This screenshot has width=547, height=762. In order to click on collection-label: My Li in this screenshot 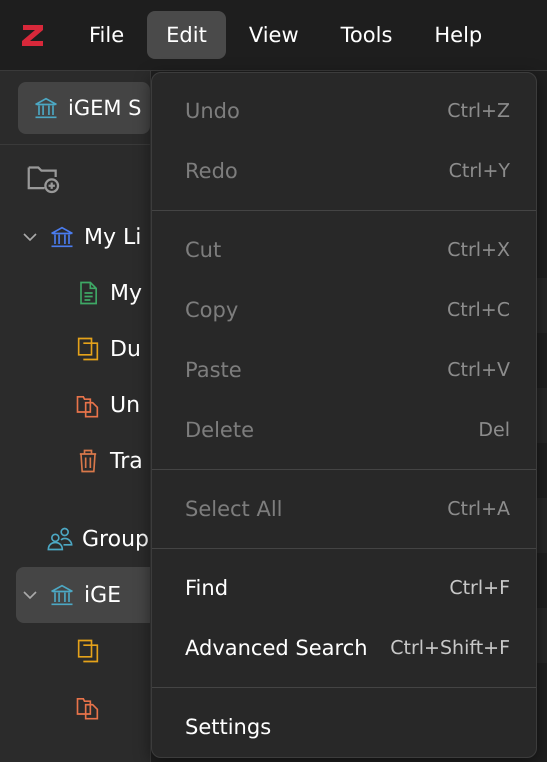, I will do `click(113, 237)`.